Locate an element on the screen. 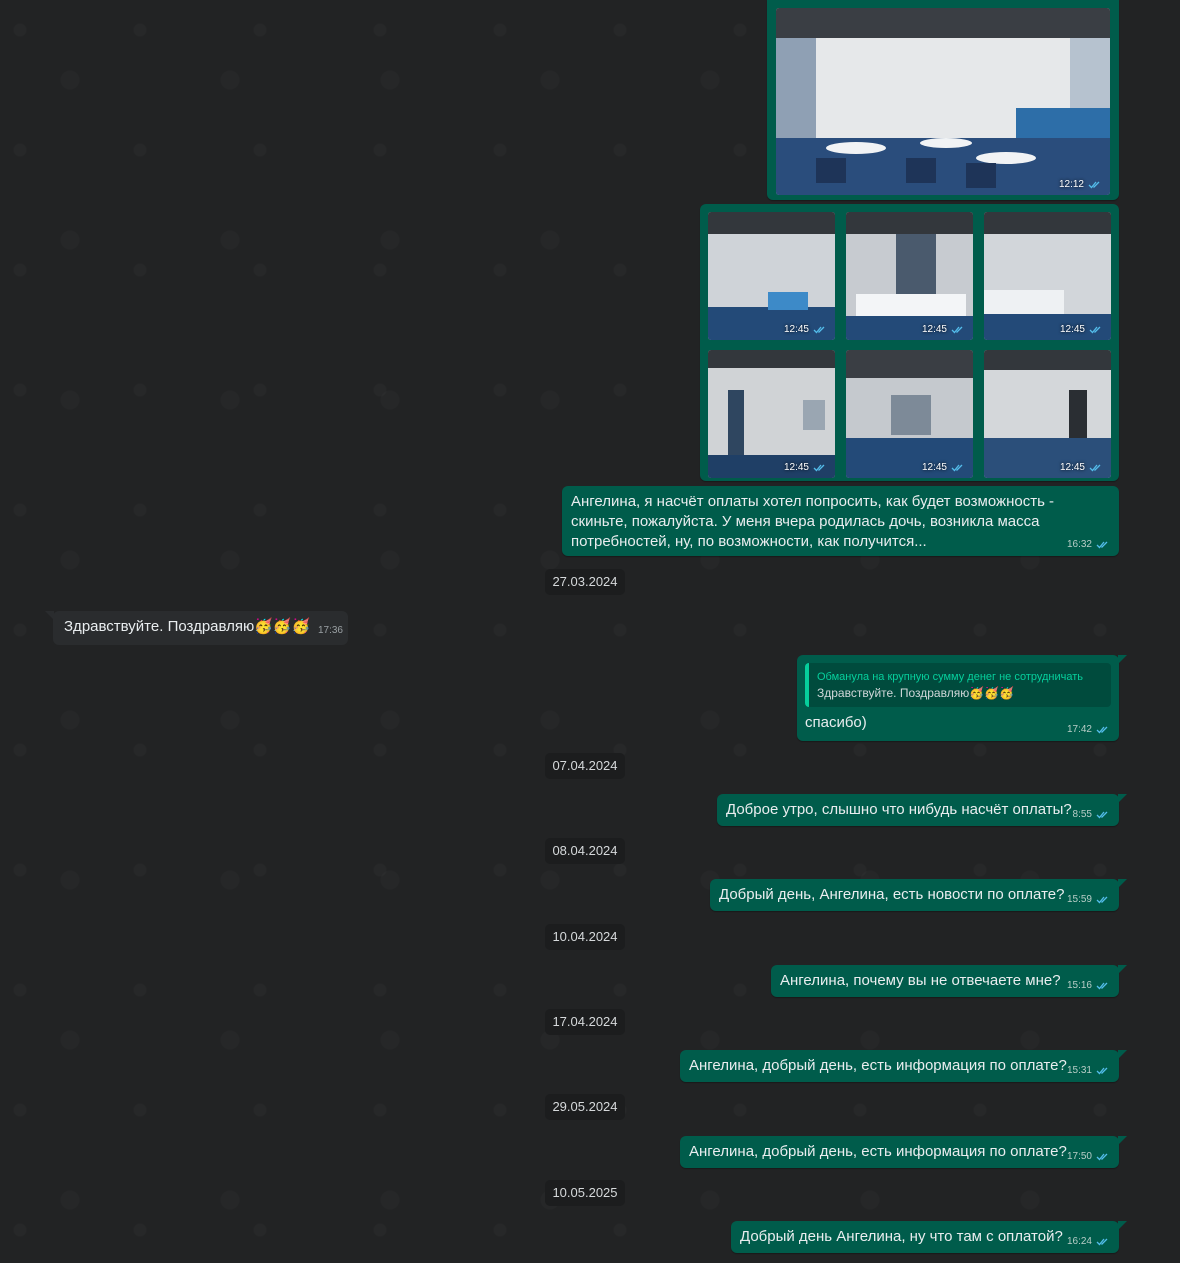 This screenshot has width=1180, height=1263. date-separator: 17.04.2024 is located at coordinates (585, 1022).